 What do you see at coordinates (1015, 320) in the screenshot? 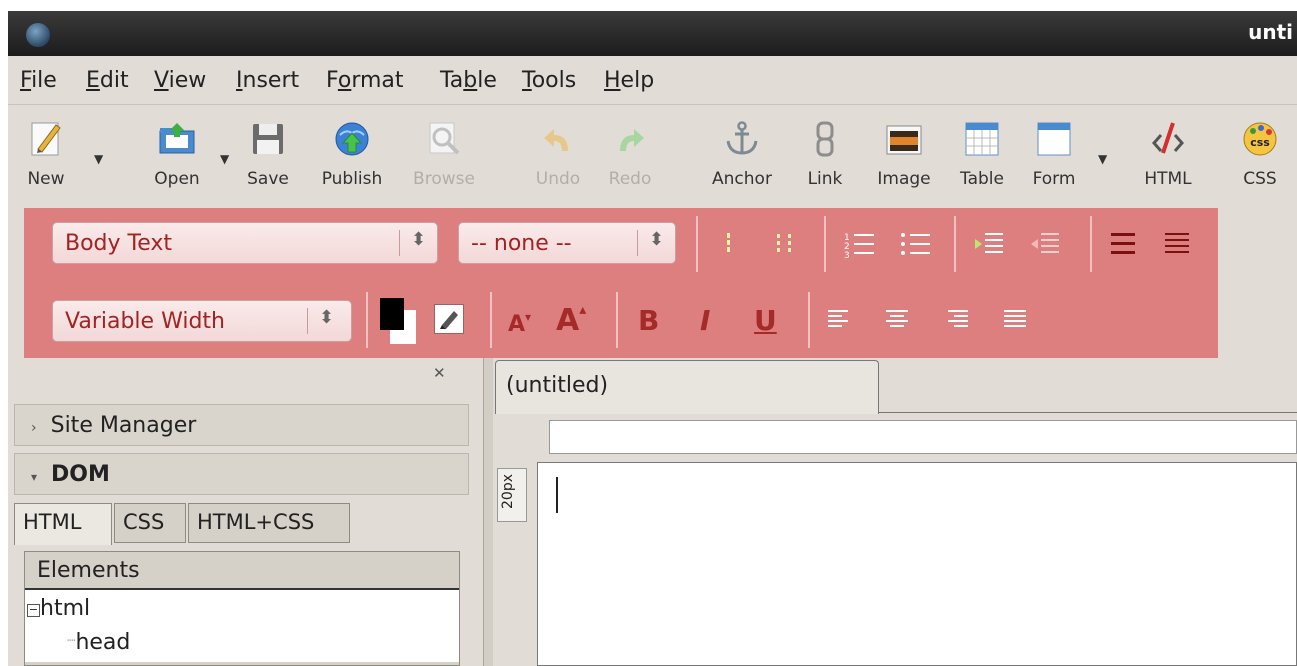
I see `align-justify-icon` at bounding box center [1015, 320].